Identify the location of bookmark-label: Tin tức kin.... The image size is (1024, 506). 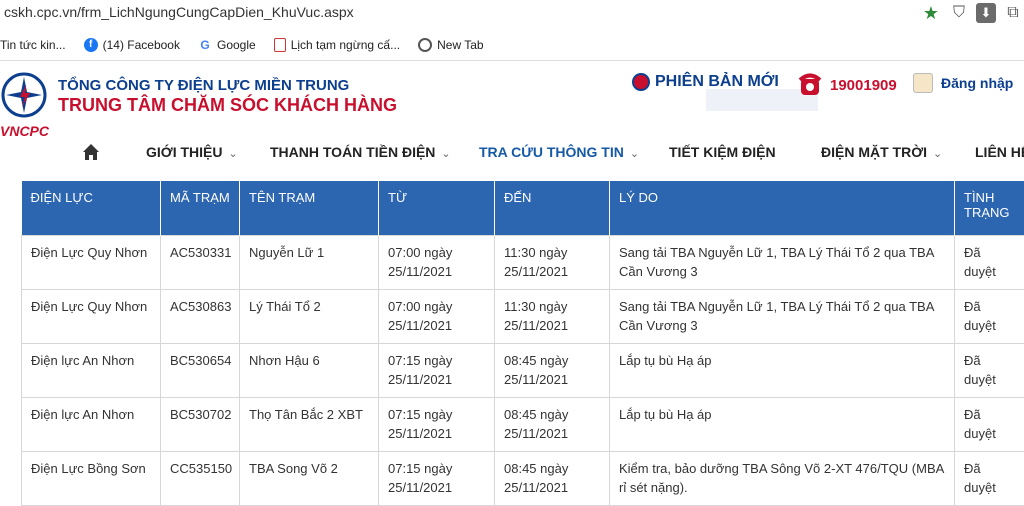
(33, 45).